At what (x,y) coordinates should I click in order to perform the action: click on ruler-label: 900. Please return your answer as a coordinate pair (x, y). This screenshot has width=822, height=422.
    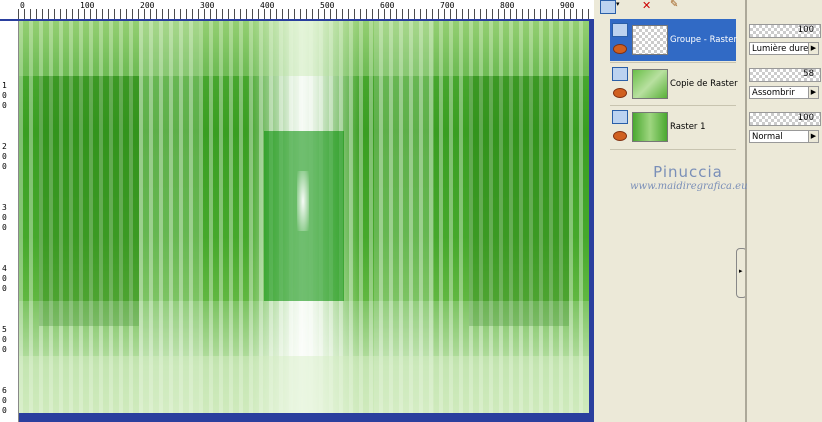
    Looking at the image, I should click on (567, 5).